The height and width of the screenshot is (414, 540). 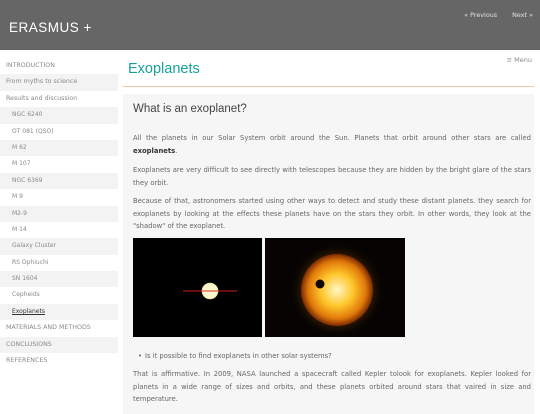 I want to click on site-brand: ERASMUS +, so click(x=50, y=27).